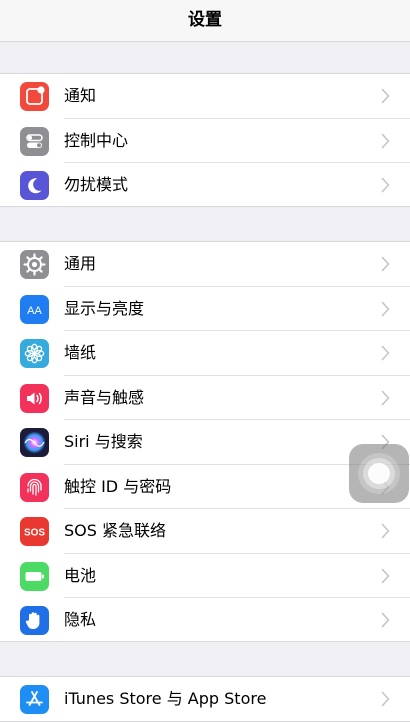  I want to click on settings-row-emergency-sos: SOS SOS 紧急联络, so click(205, 531).